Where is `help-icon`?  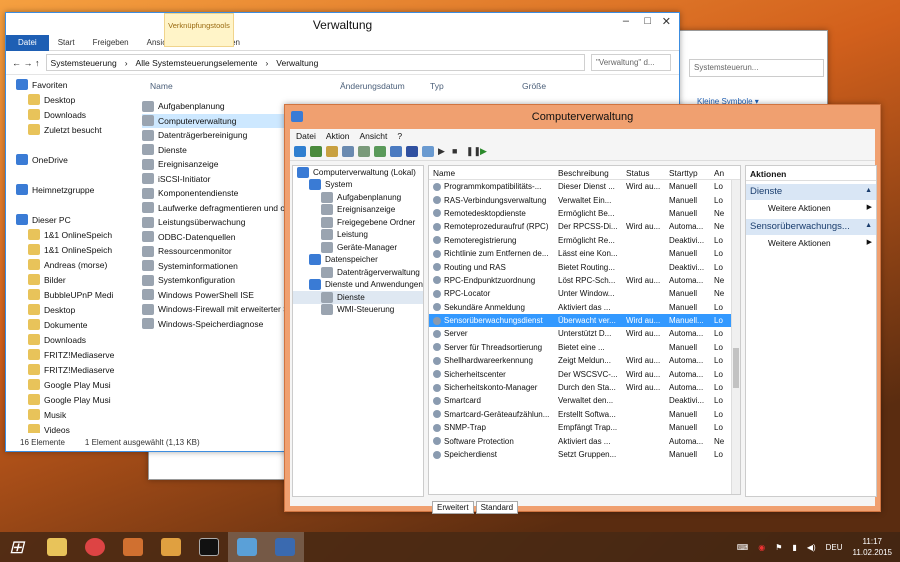
help-icon is located at coordinates (412, 151).